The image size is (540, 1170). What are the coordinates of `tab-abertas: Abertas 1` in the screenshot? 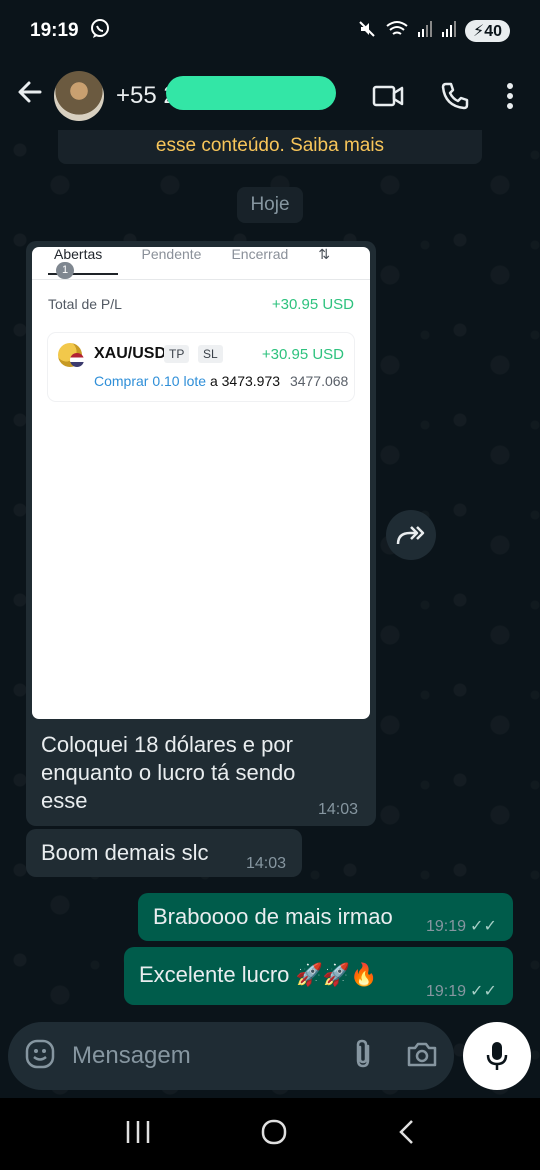 It's located at (83, 263).